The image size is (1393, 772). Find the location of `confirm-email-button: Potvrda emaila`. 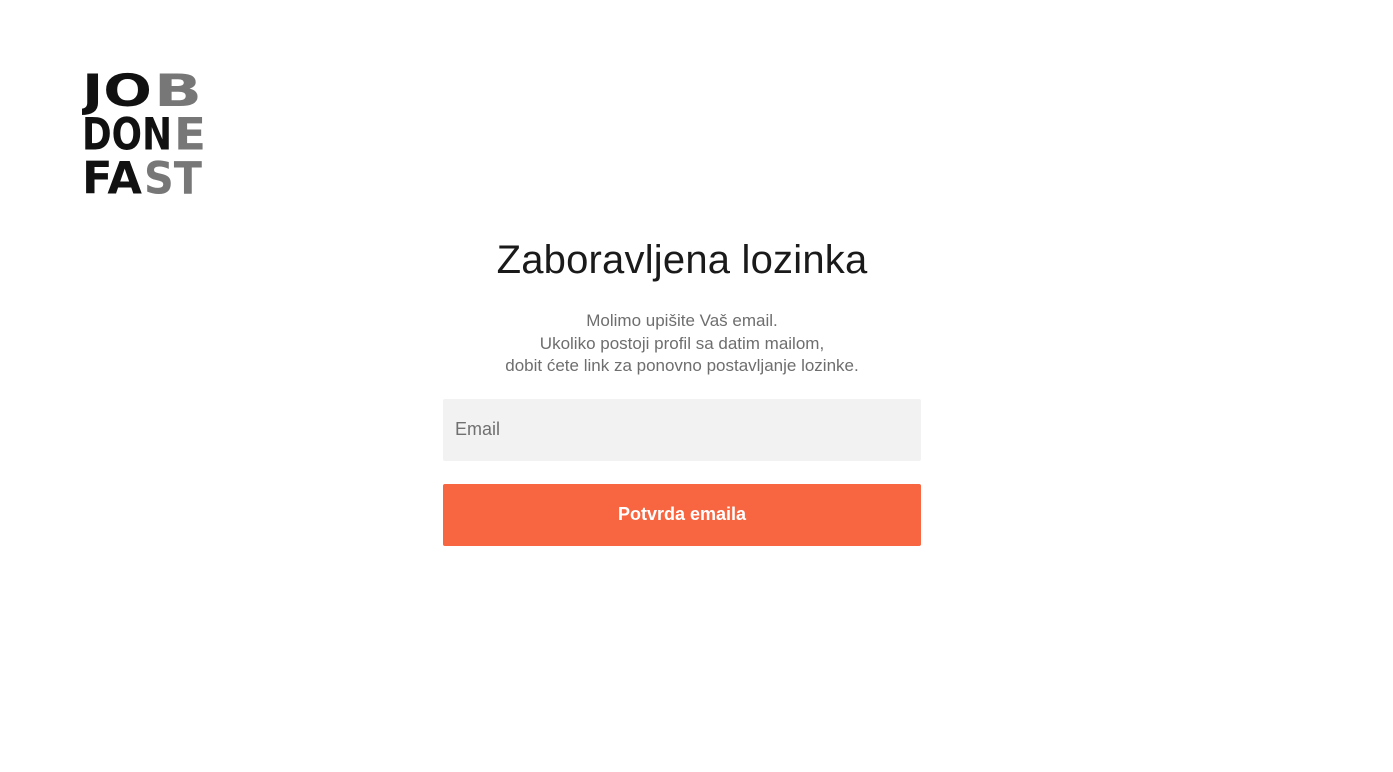

confirm-email-button: Potvrda emaila is located at coordinates (682, 514).